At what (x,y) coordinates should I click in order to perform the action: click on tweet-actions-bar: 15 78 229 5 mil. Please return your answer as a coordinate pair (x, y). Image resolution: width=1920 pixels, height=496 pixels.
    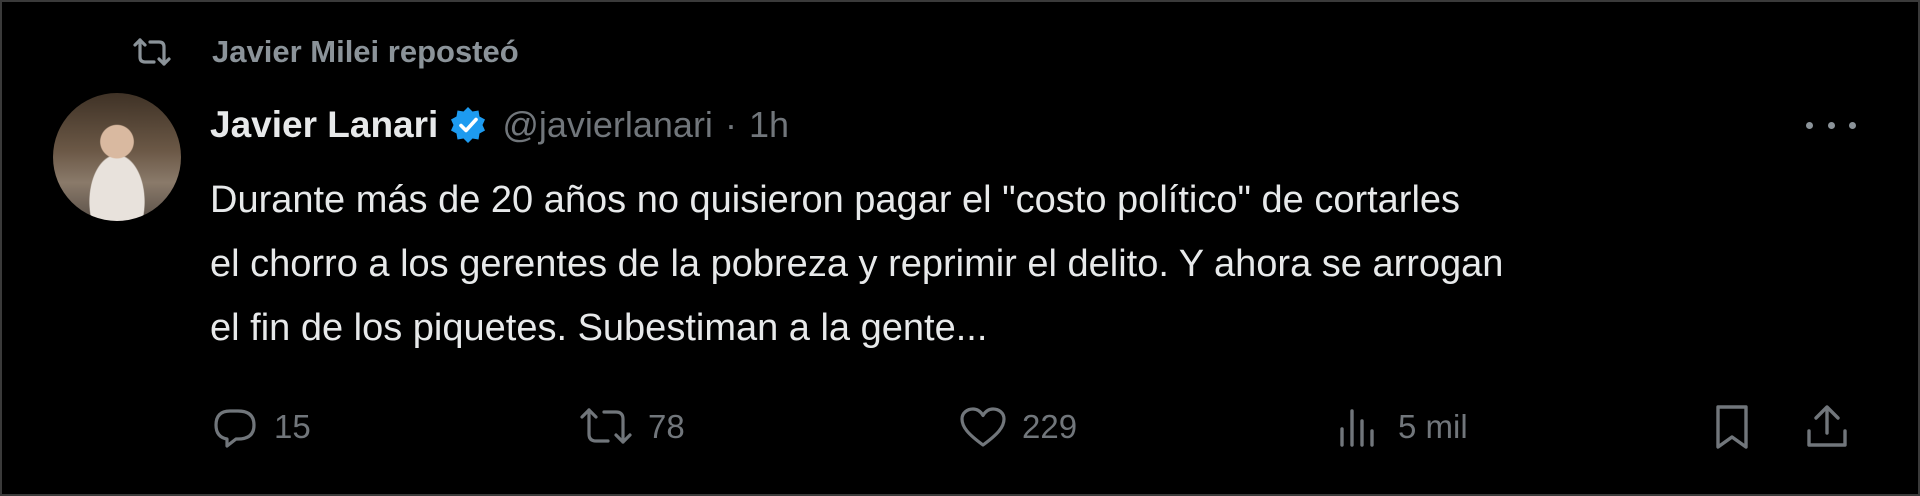
    Looking at the image, I should click on (1040, 427).